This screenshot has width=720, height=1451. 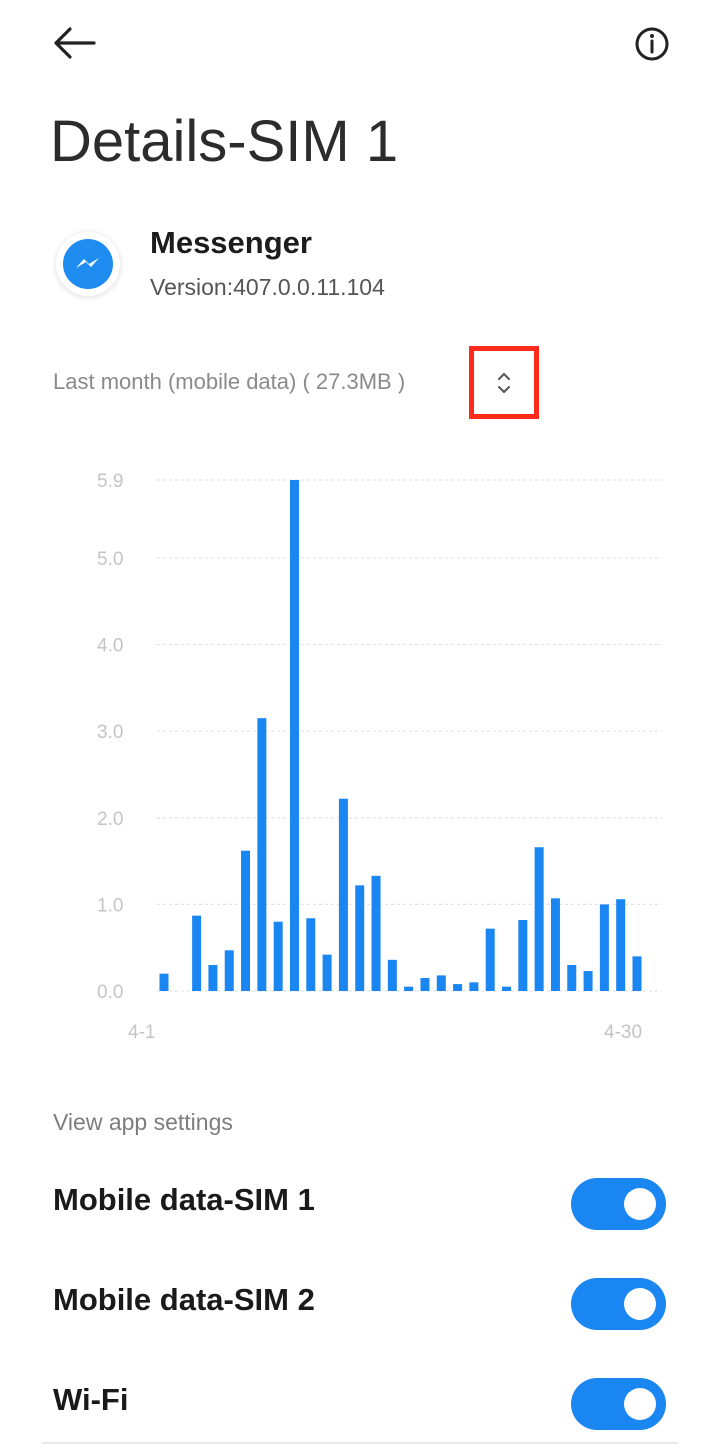 What do you see at coordinates (184, 1299) in the screenshot?
I see `setting-label: Mobile data-SIM 2` at bounding box center [184, 1299].